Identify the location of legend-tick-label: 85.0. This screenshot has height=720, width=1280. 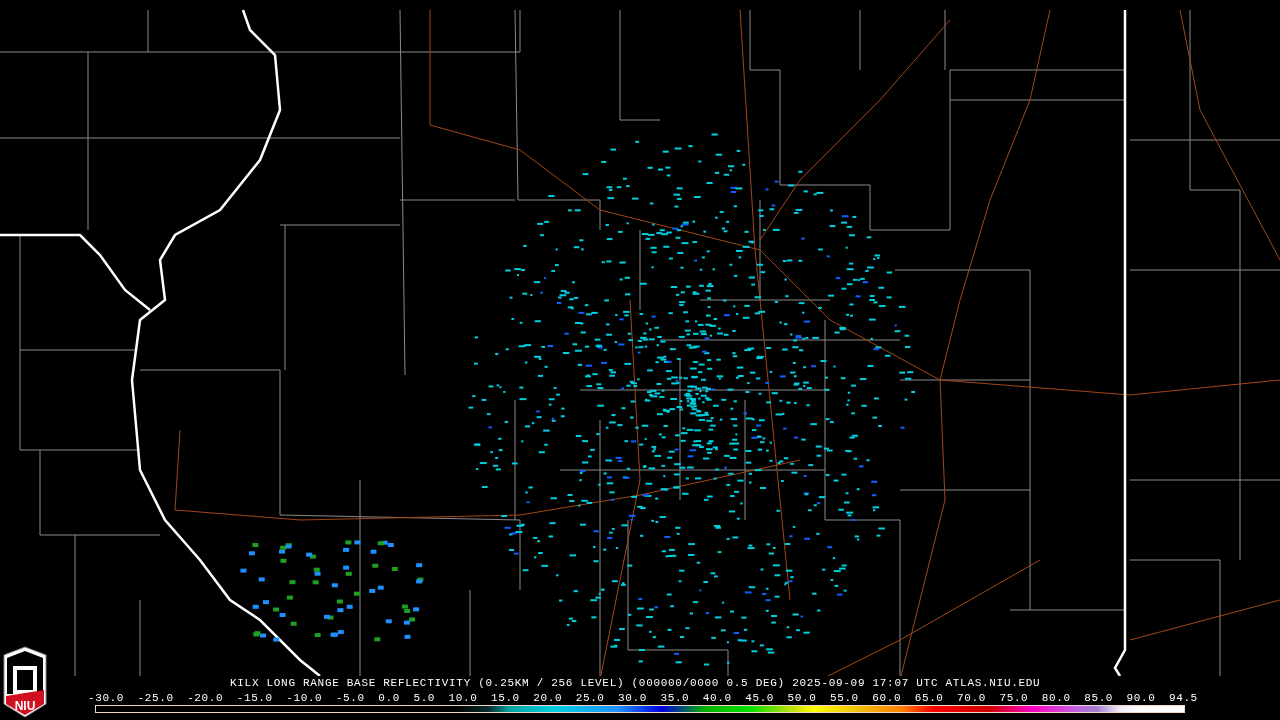
(1099, 698).